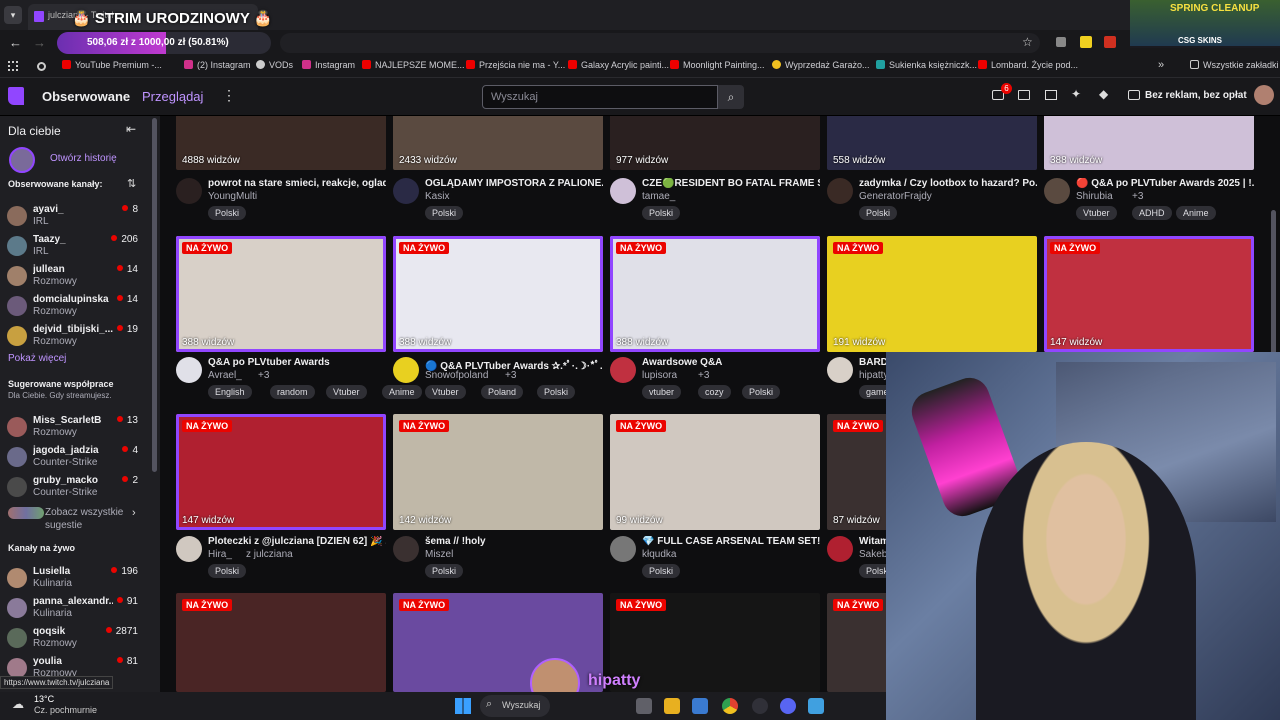 This screenshot has width=1280, height=720. I want to click on stream-thumbnail: NA ŻYWO 388 widzów, so click(715, 294).